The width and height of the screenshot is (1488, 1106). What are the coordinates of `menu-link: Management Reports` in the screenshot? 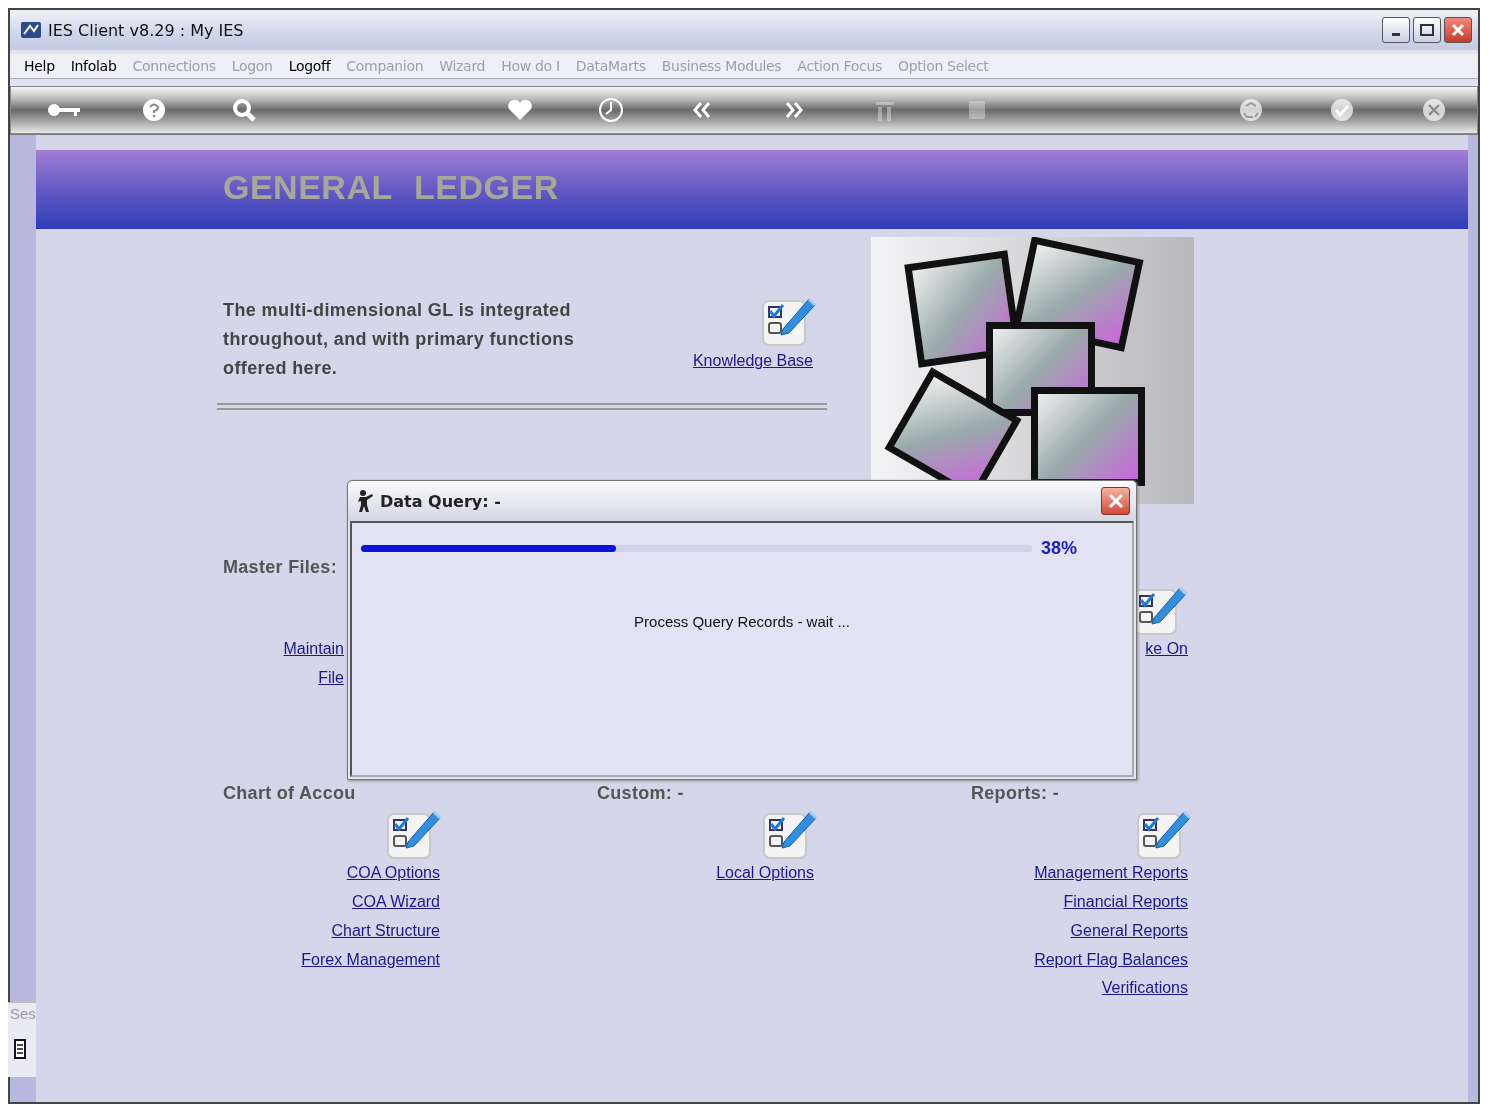 It's located at (1111, 874).